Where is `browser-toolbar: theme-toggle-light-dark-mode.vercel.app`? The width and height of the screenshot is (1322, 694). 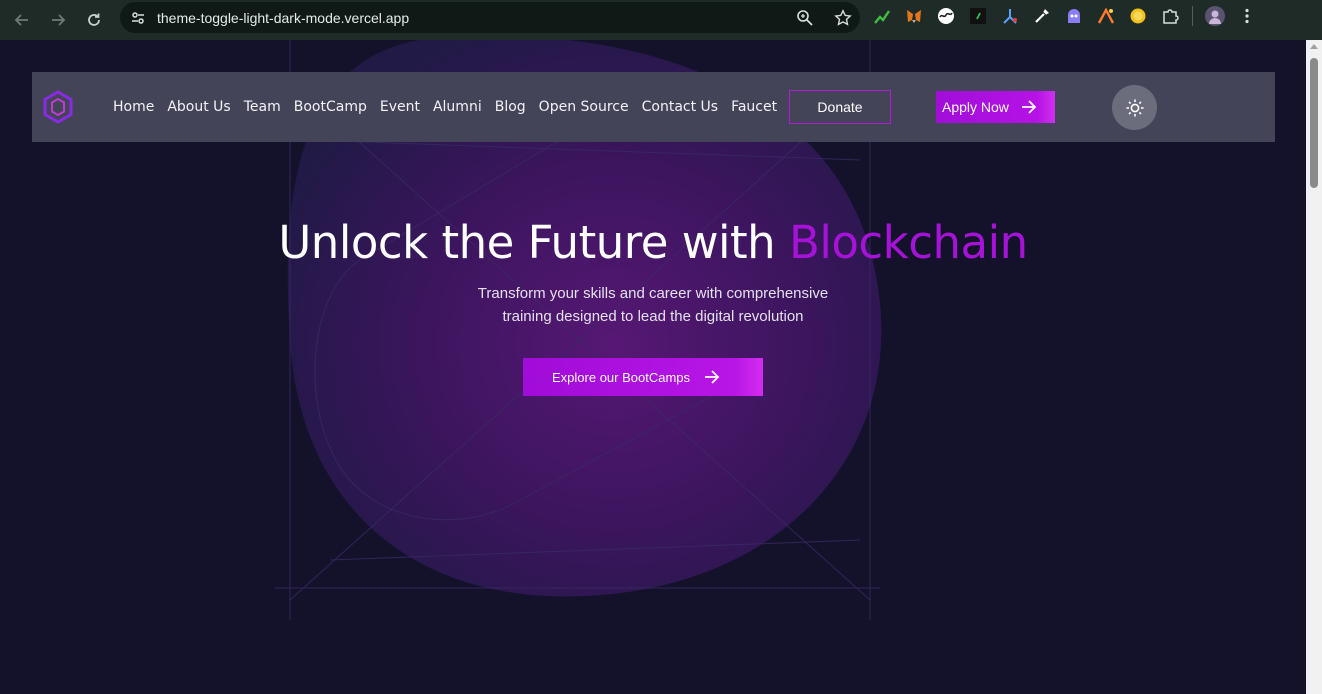 browser-toolbar: theme-toggle-light-dark-mode.vercel.app is located at coordinates (661, 20).